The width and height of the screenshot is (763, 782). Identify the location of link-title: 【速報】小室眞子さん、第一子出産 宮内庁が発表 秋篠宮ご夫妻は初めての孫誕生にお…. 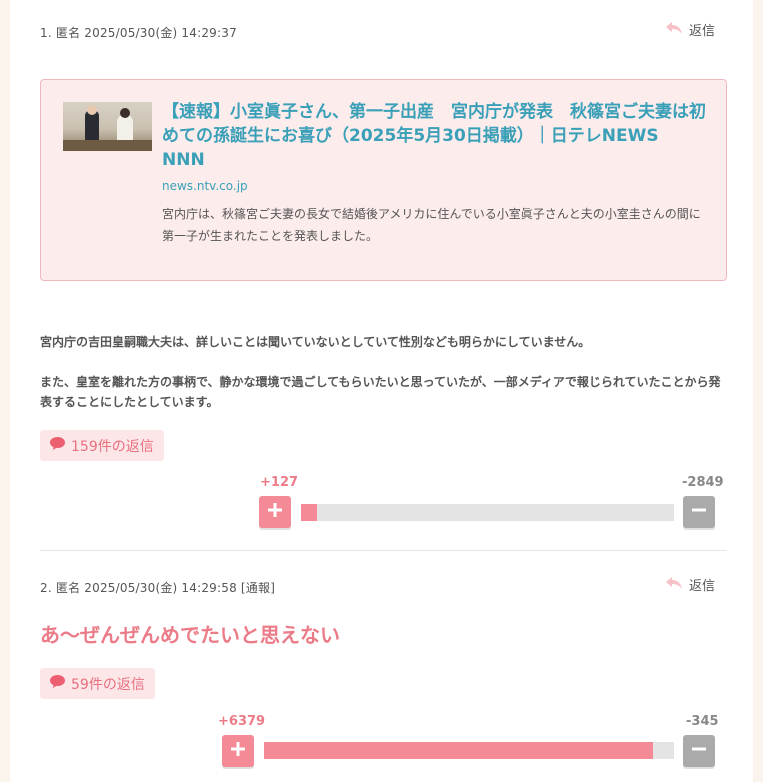
(434, 136).